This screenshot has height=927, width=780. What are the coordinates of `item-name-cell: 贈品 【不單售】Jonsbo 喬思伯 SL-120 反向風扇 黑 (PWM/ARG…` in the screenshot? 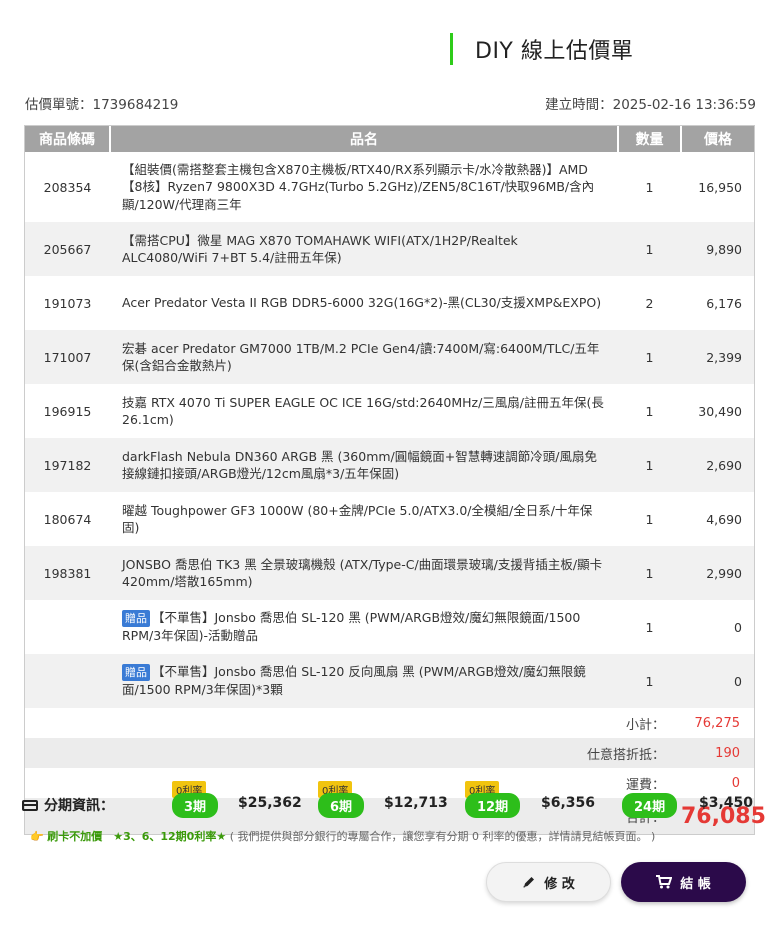 It's located at (364, 681).